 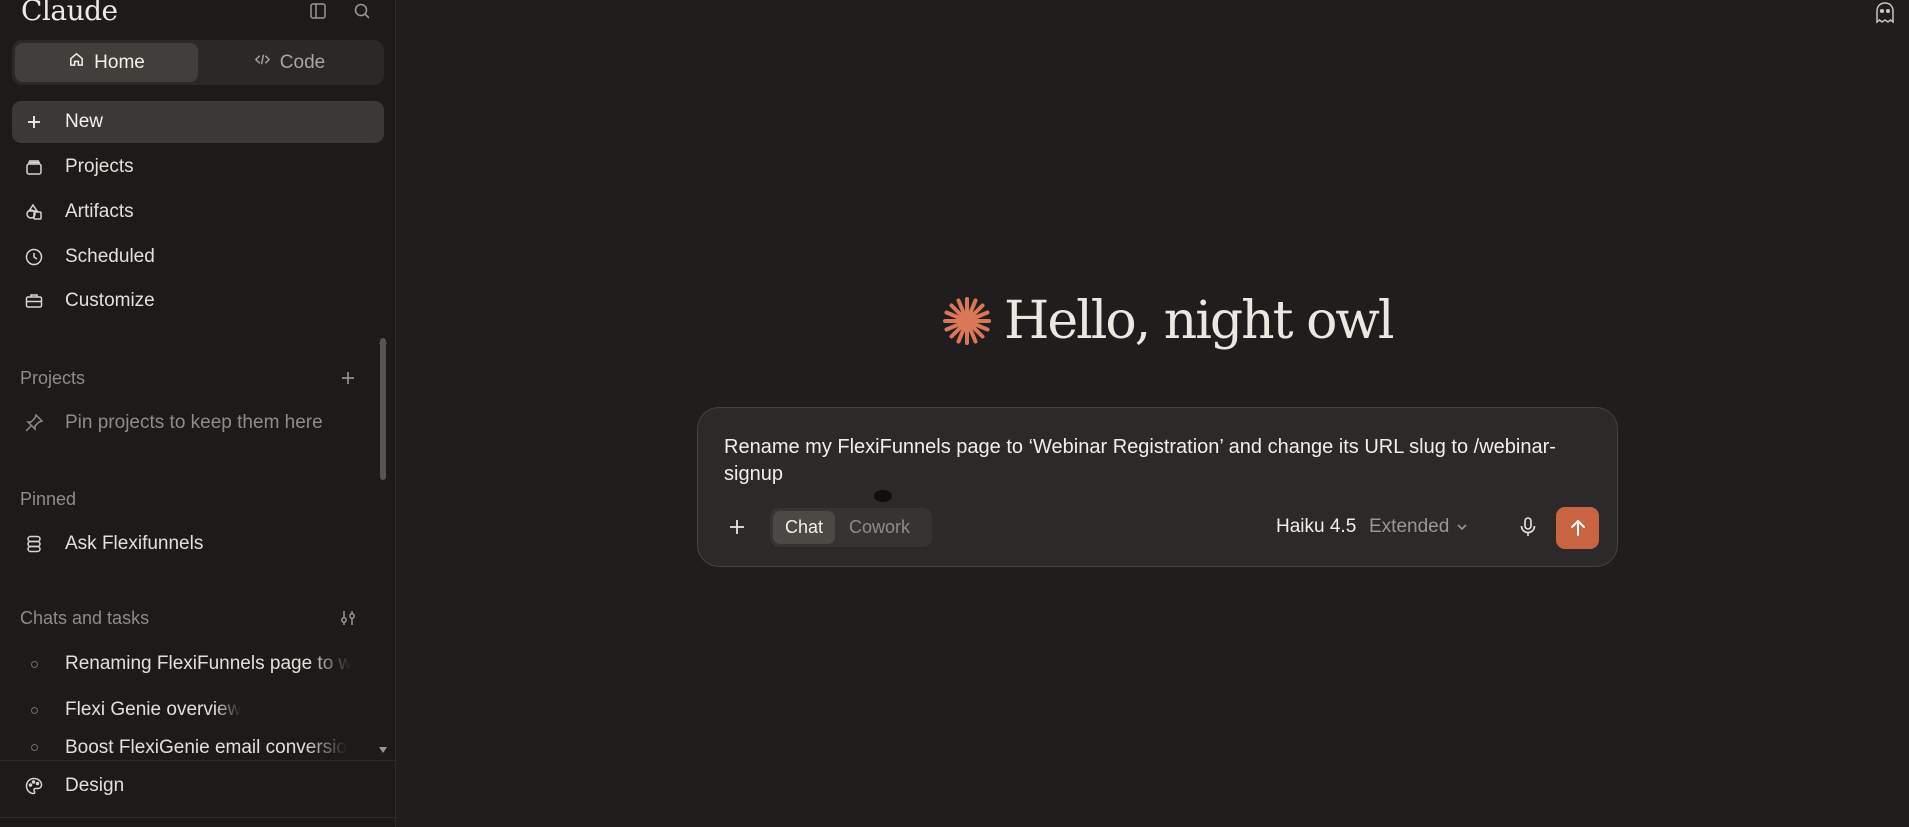 What do you see at coordinates (34, 257) in the screenshot?
I see `clock-icon` at bounding box center [34, 257].